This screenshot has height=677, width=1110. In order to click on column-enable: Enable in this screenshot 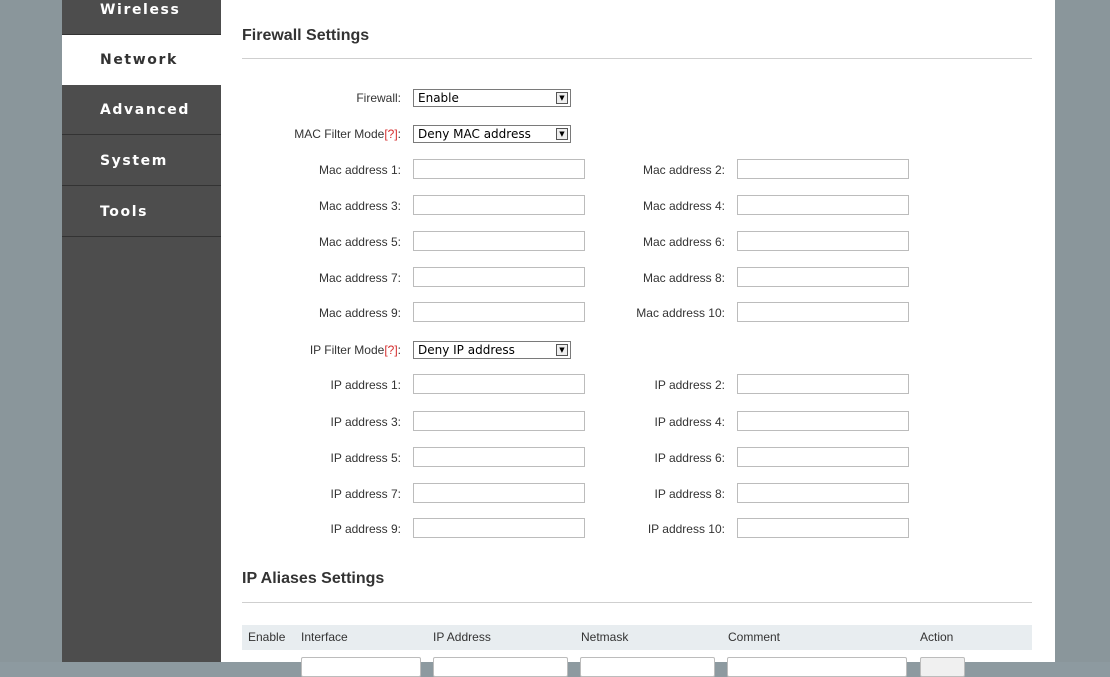, I will do `click(267, 637)`.